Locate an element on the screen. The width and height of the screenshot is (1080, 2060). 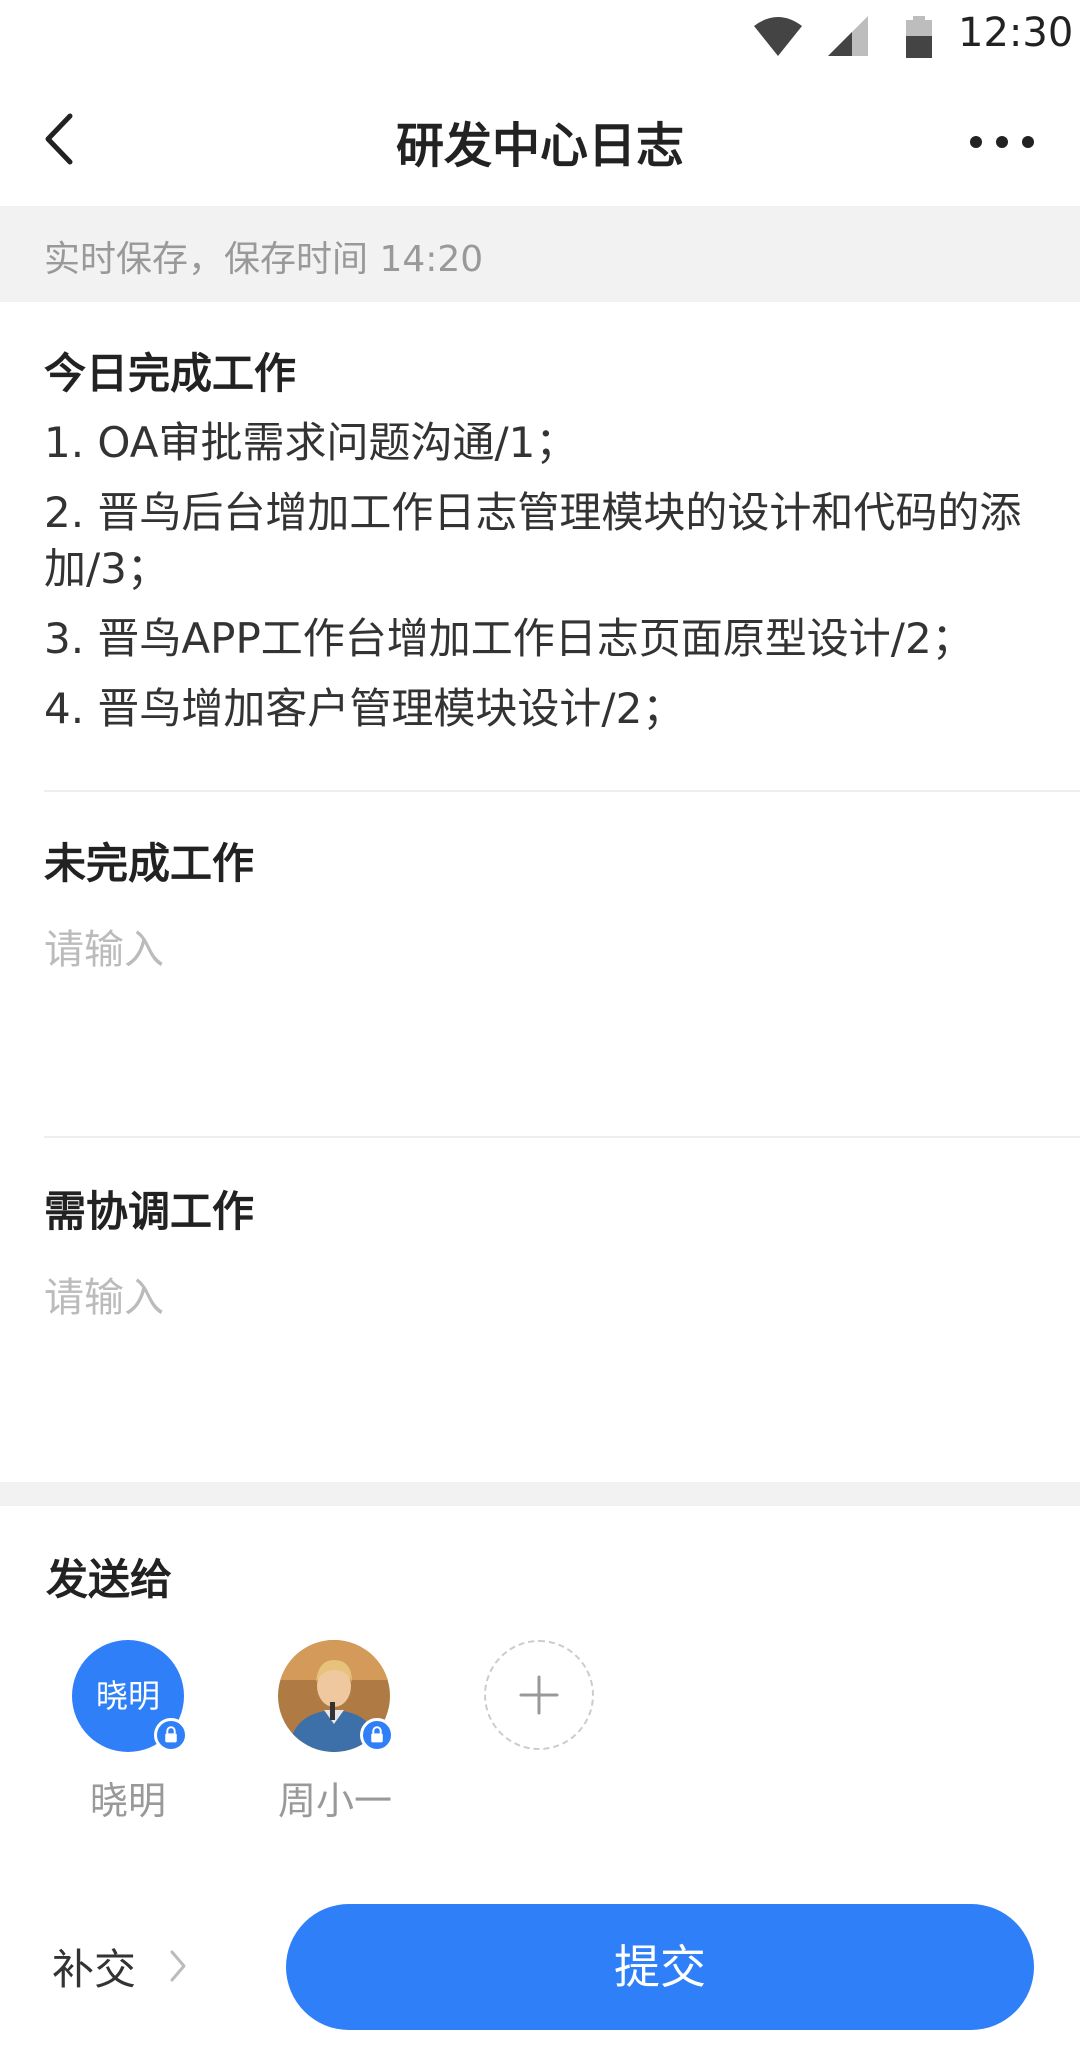
avatar: 晓明 is located at coordinates (130, 1696).